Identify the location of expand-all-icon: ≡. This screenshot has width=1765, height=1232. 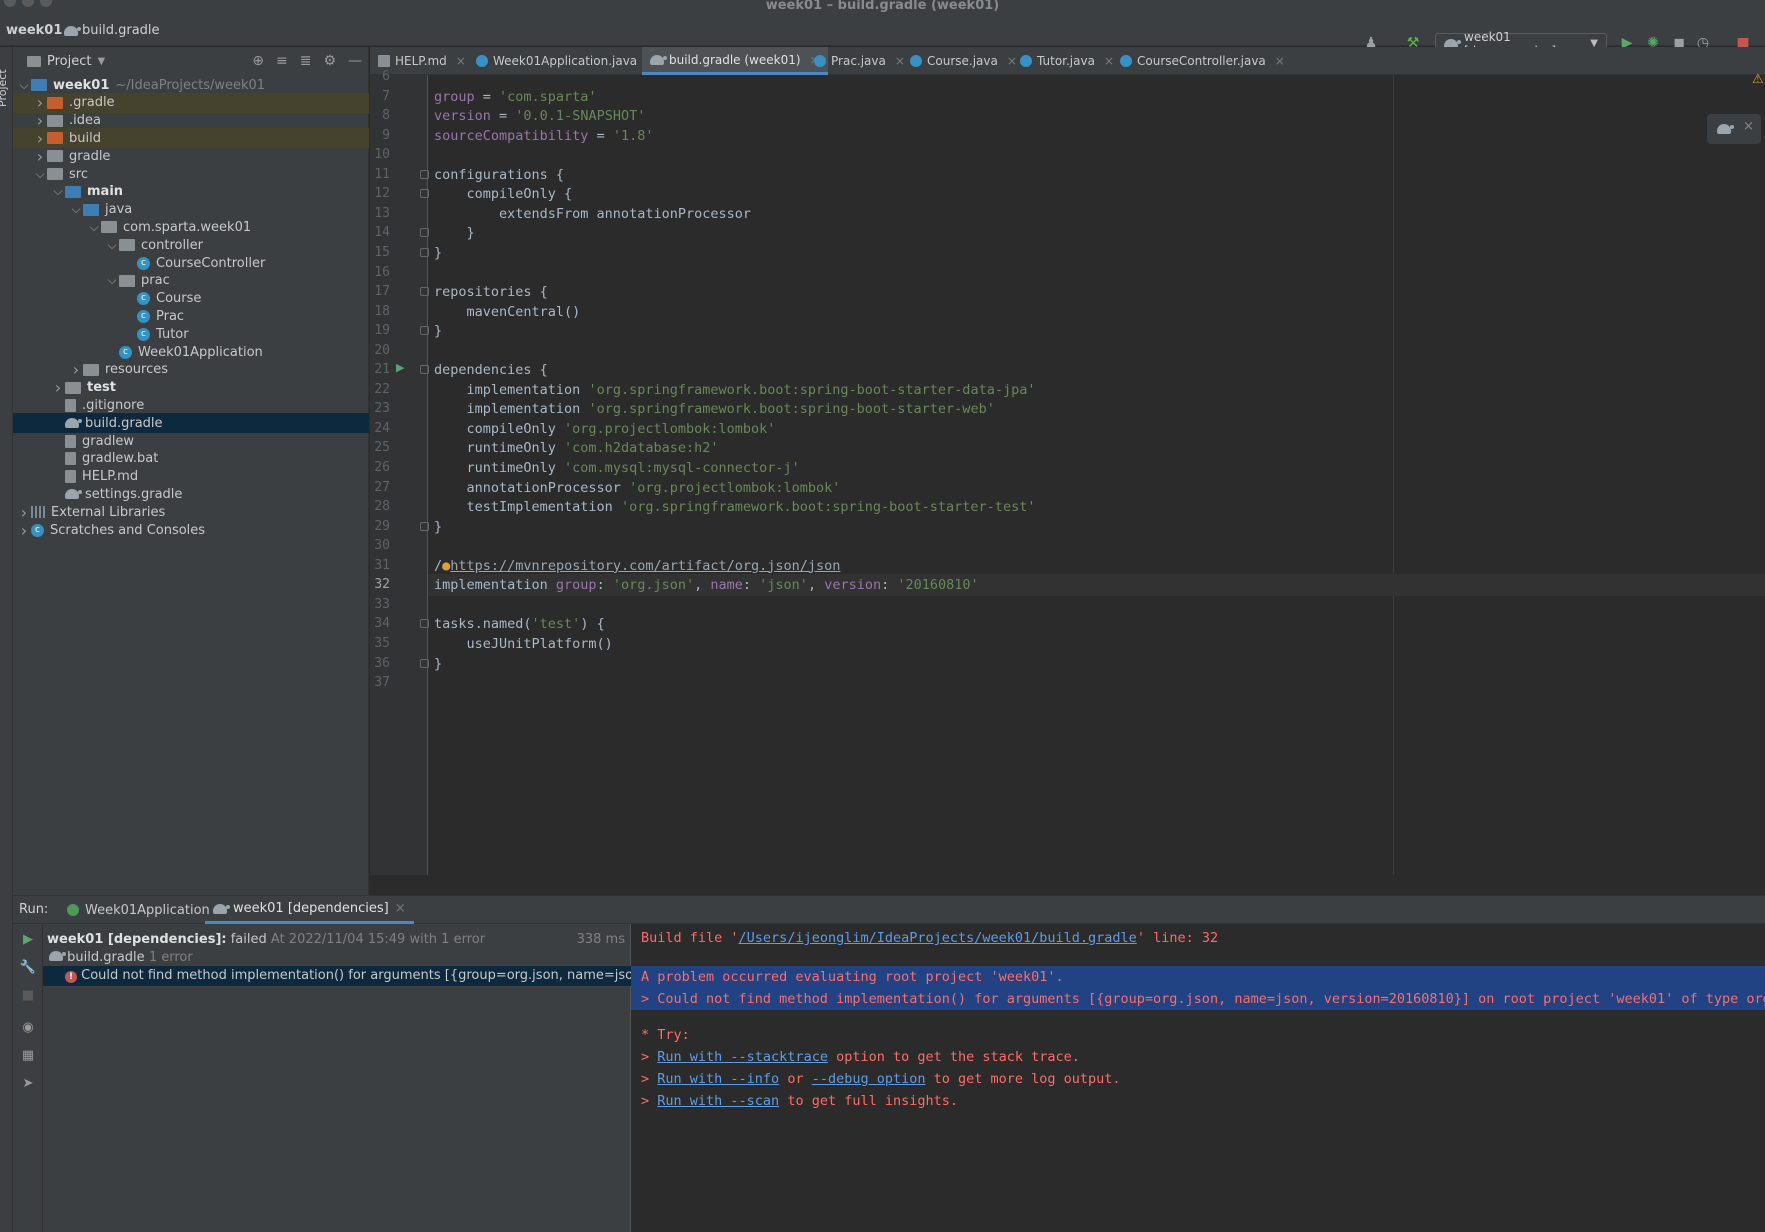
(282, 61).